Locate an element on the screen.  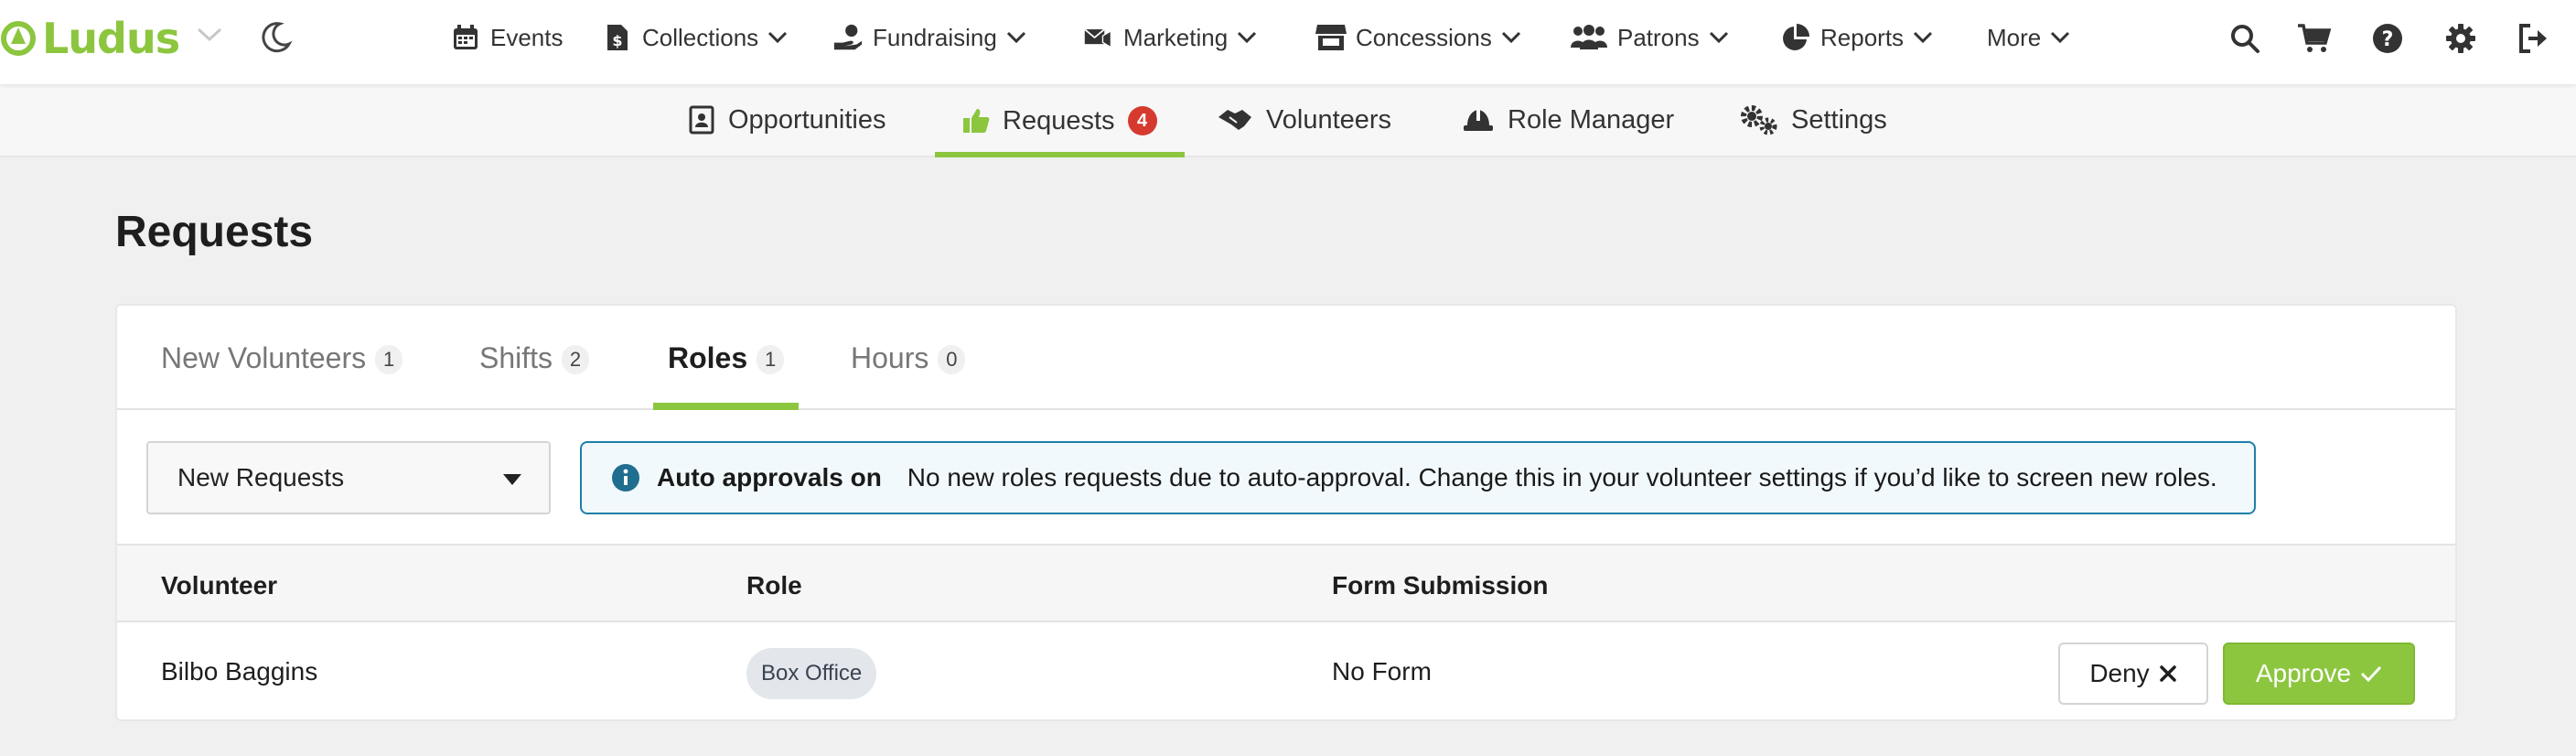
nav-label: Fundraising is located at coordinates (935, 37).